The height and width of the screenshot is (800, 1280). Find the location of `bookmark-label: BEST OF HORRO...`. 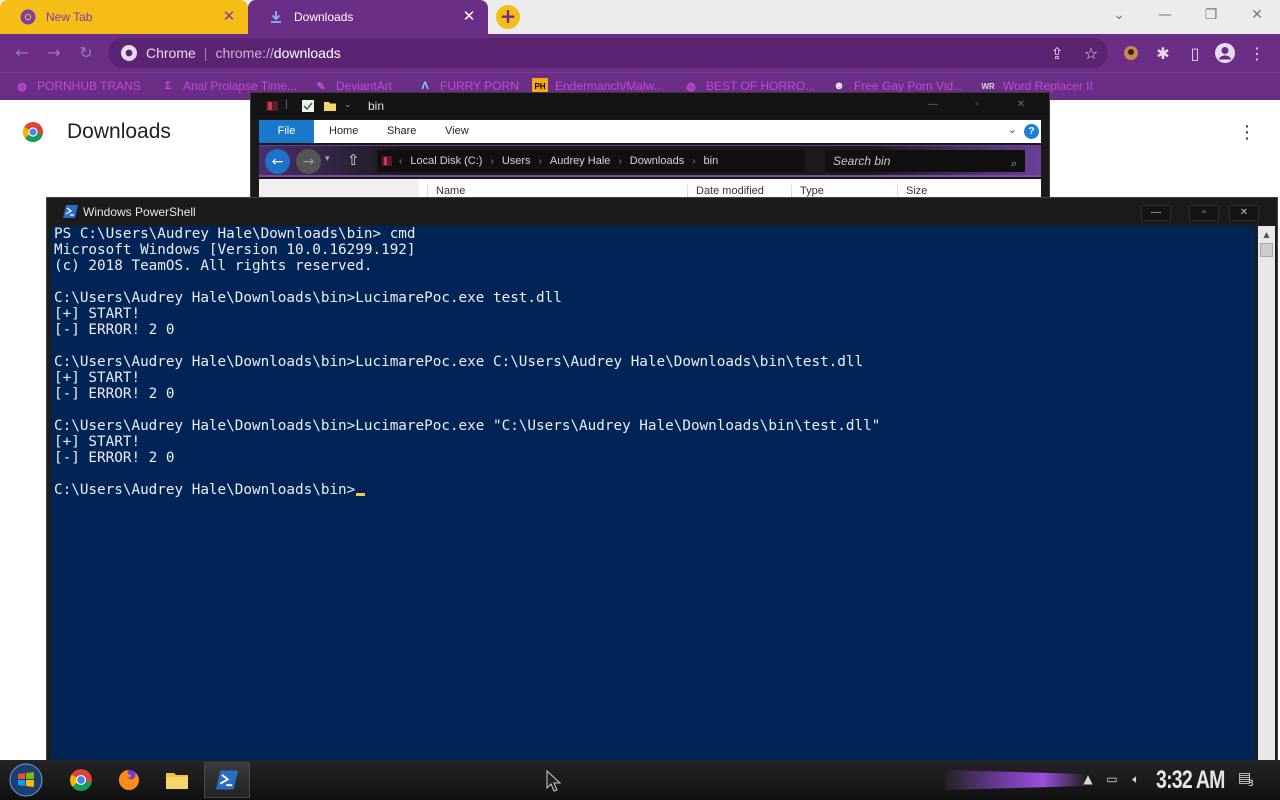

bookmark-label: BEST OF HORRO... is located at coordinates (761, 86).